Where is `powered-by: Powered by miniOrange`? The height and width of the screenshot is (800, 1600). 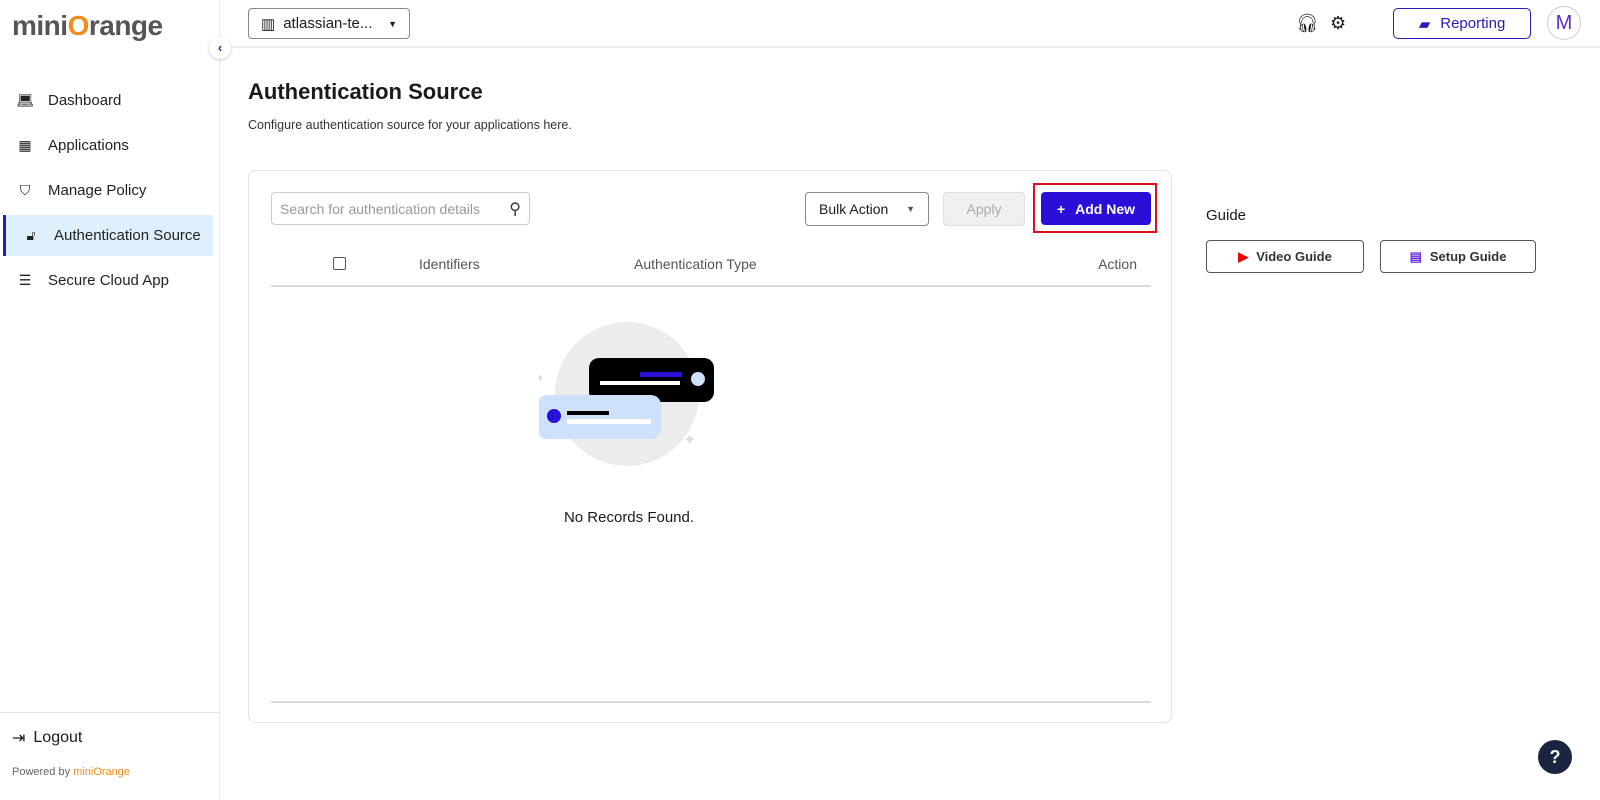 powered-by: Powered by miniOrange is located at coordinates (71, 772).